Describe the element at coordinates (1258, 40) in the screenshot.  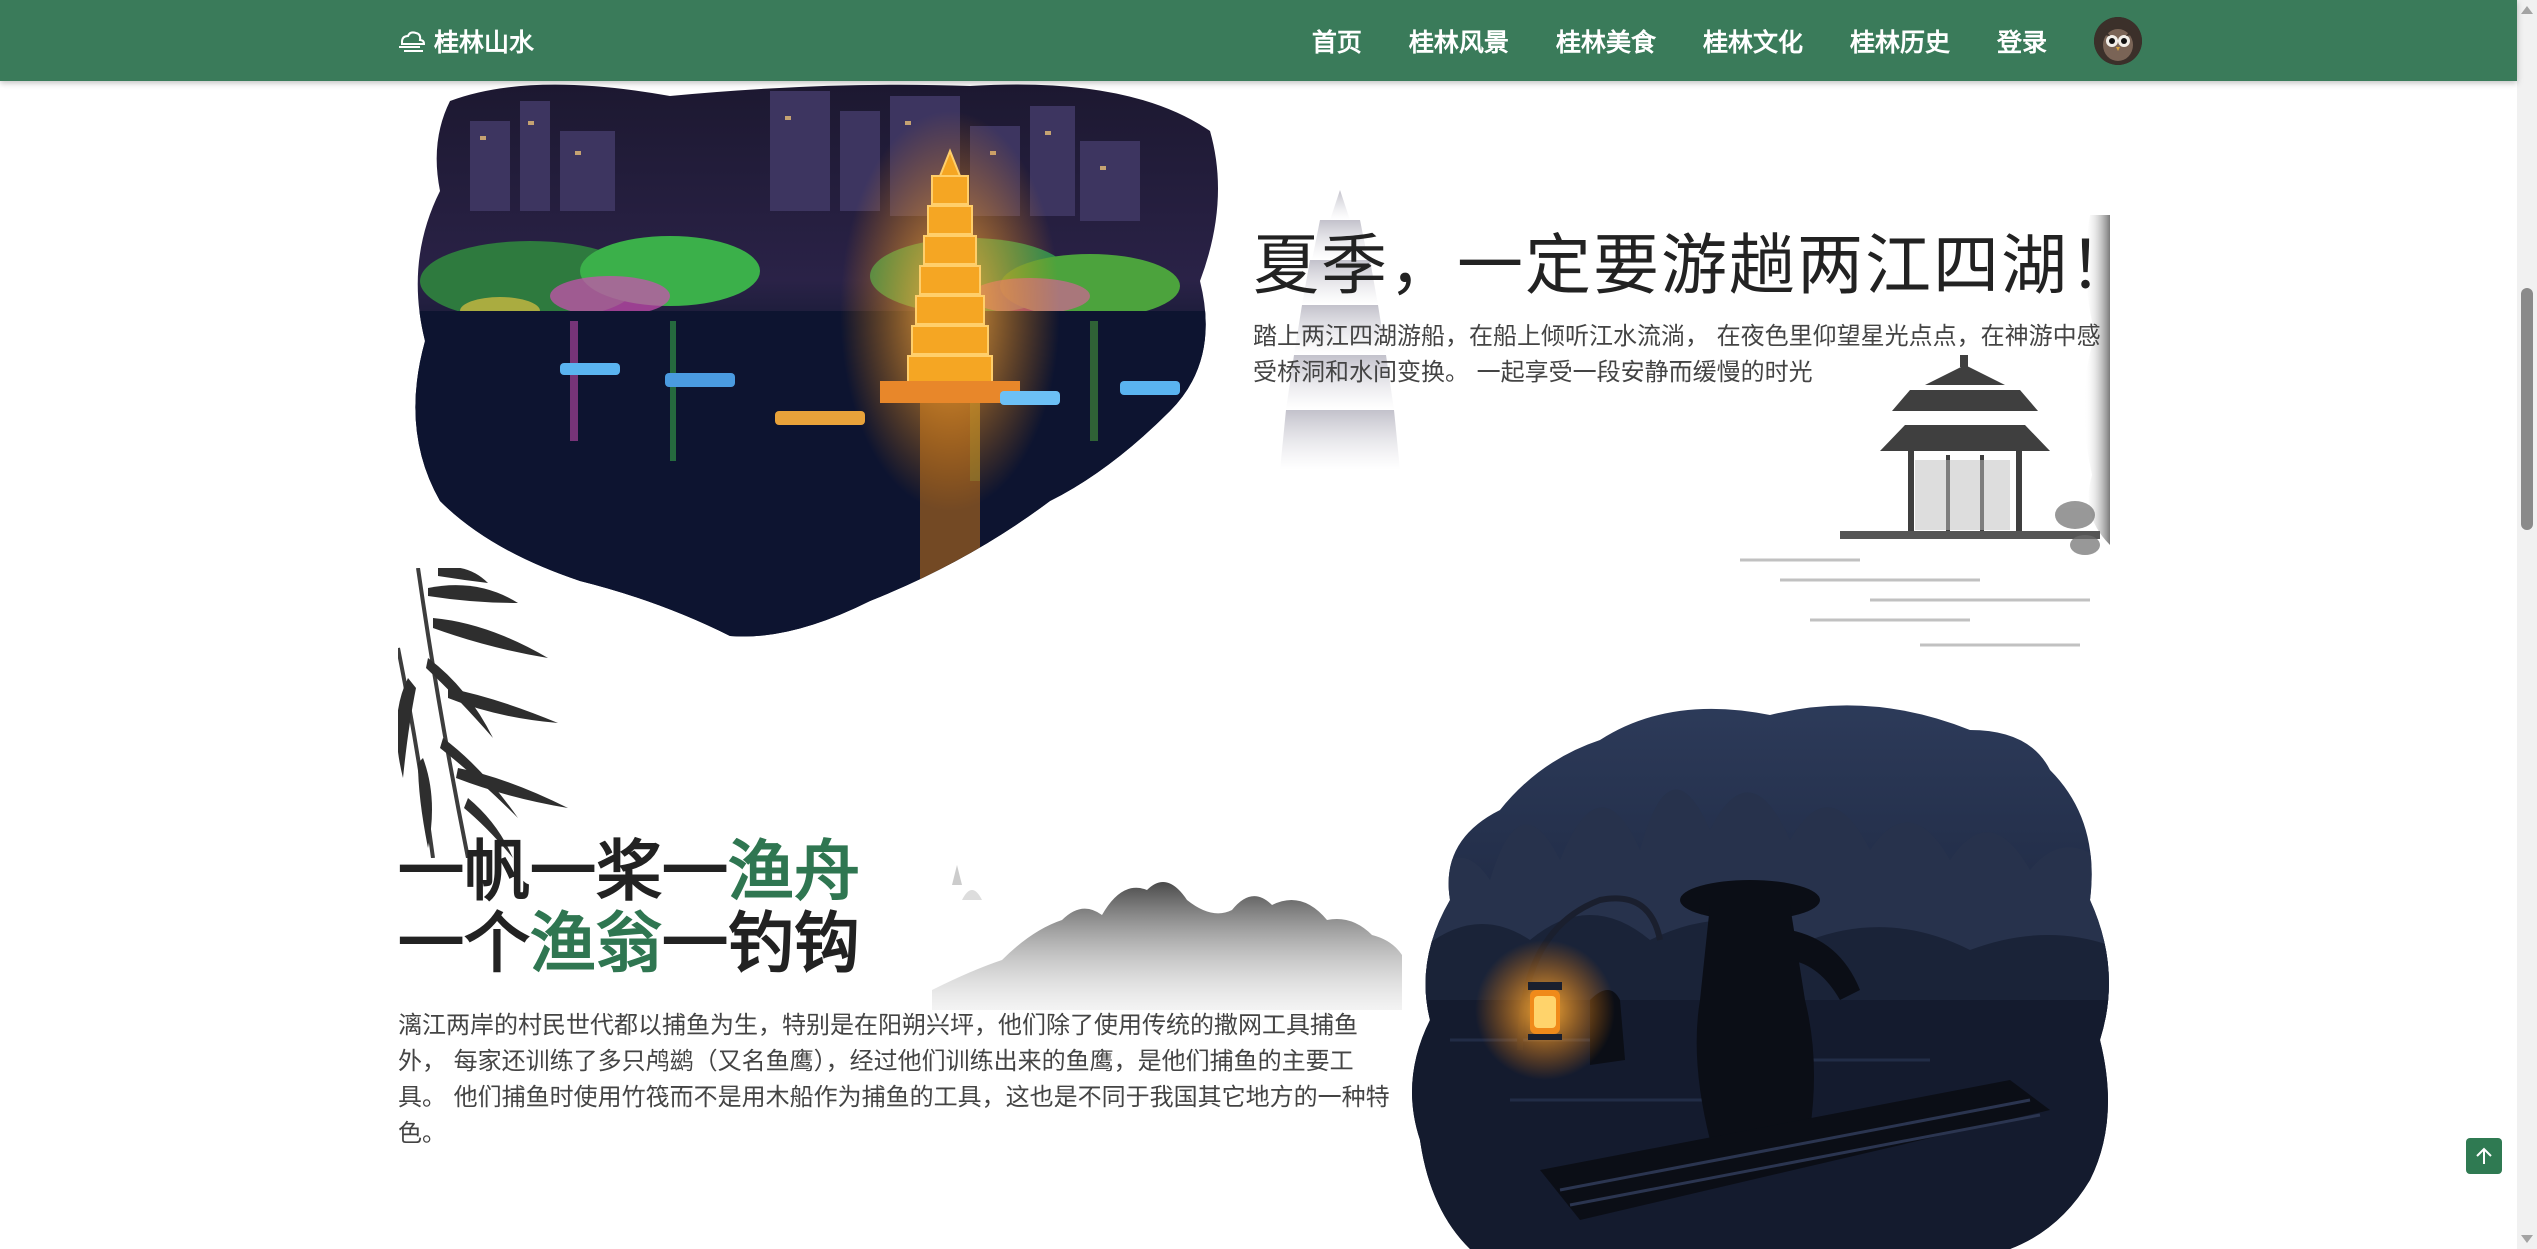
I see `top-navbar: 桂林山水 首页 桂林风景 桂林美食 桂林文化 桂林历史 登录` at that location.